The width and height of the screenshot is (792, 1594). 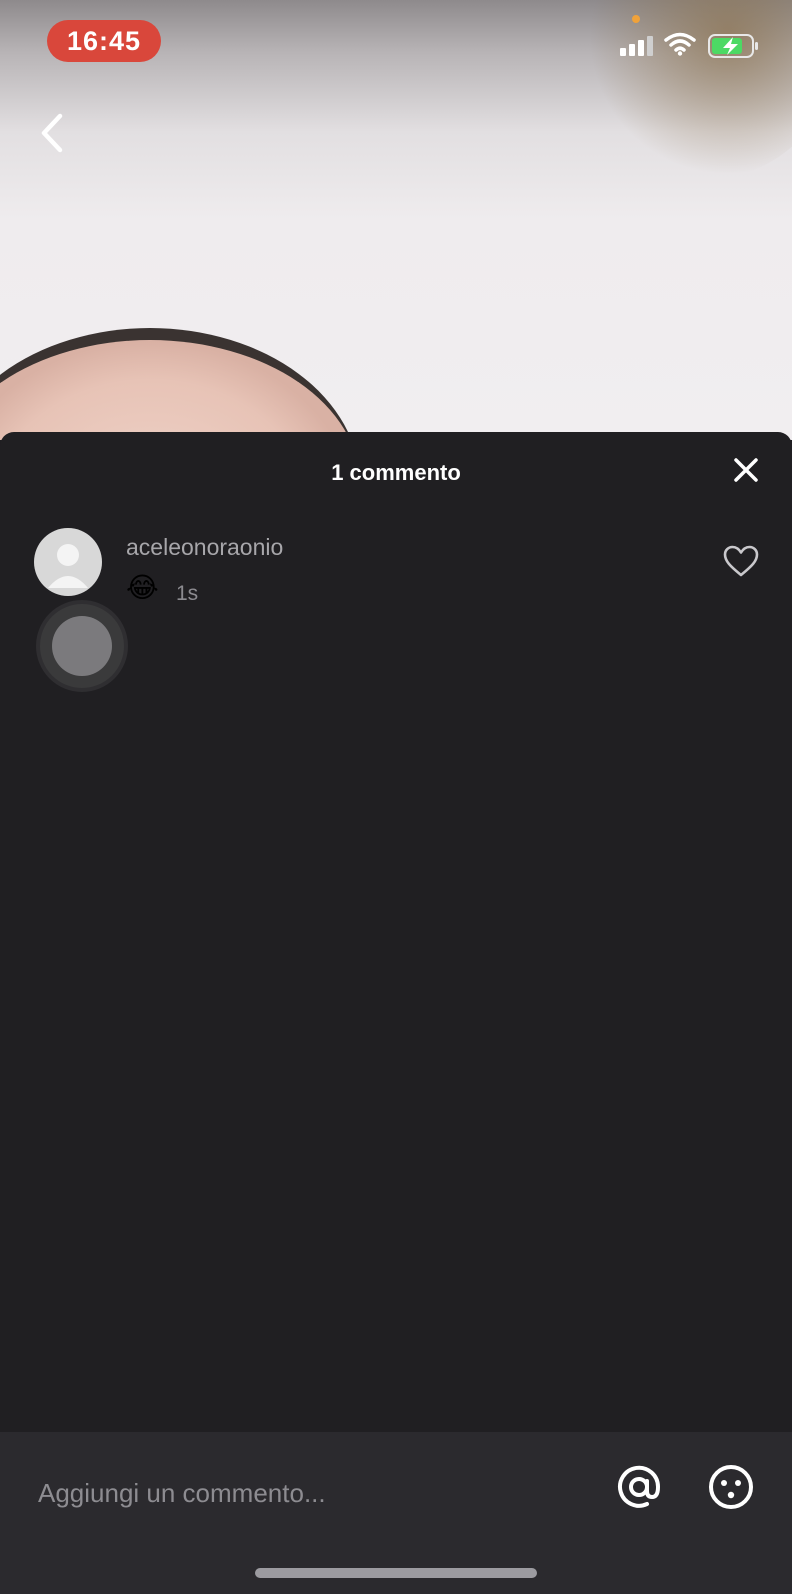 I want to click on touch-indicator, so click(x=82, y=646).